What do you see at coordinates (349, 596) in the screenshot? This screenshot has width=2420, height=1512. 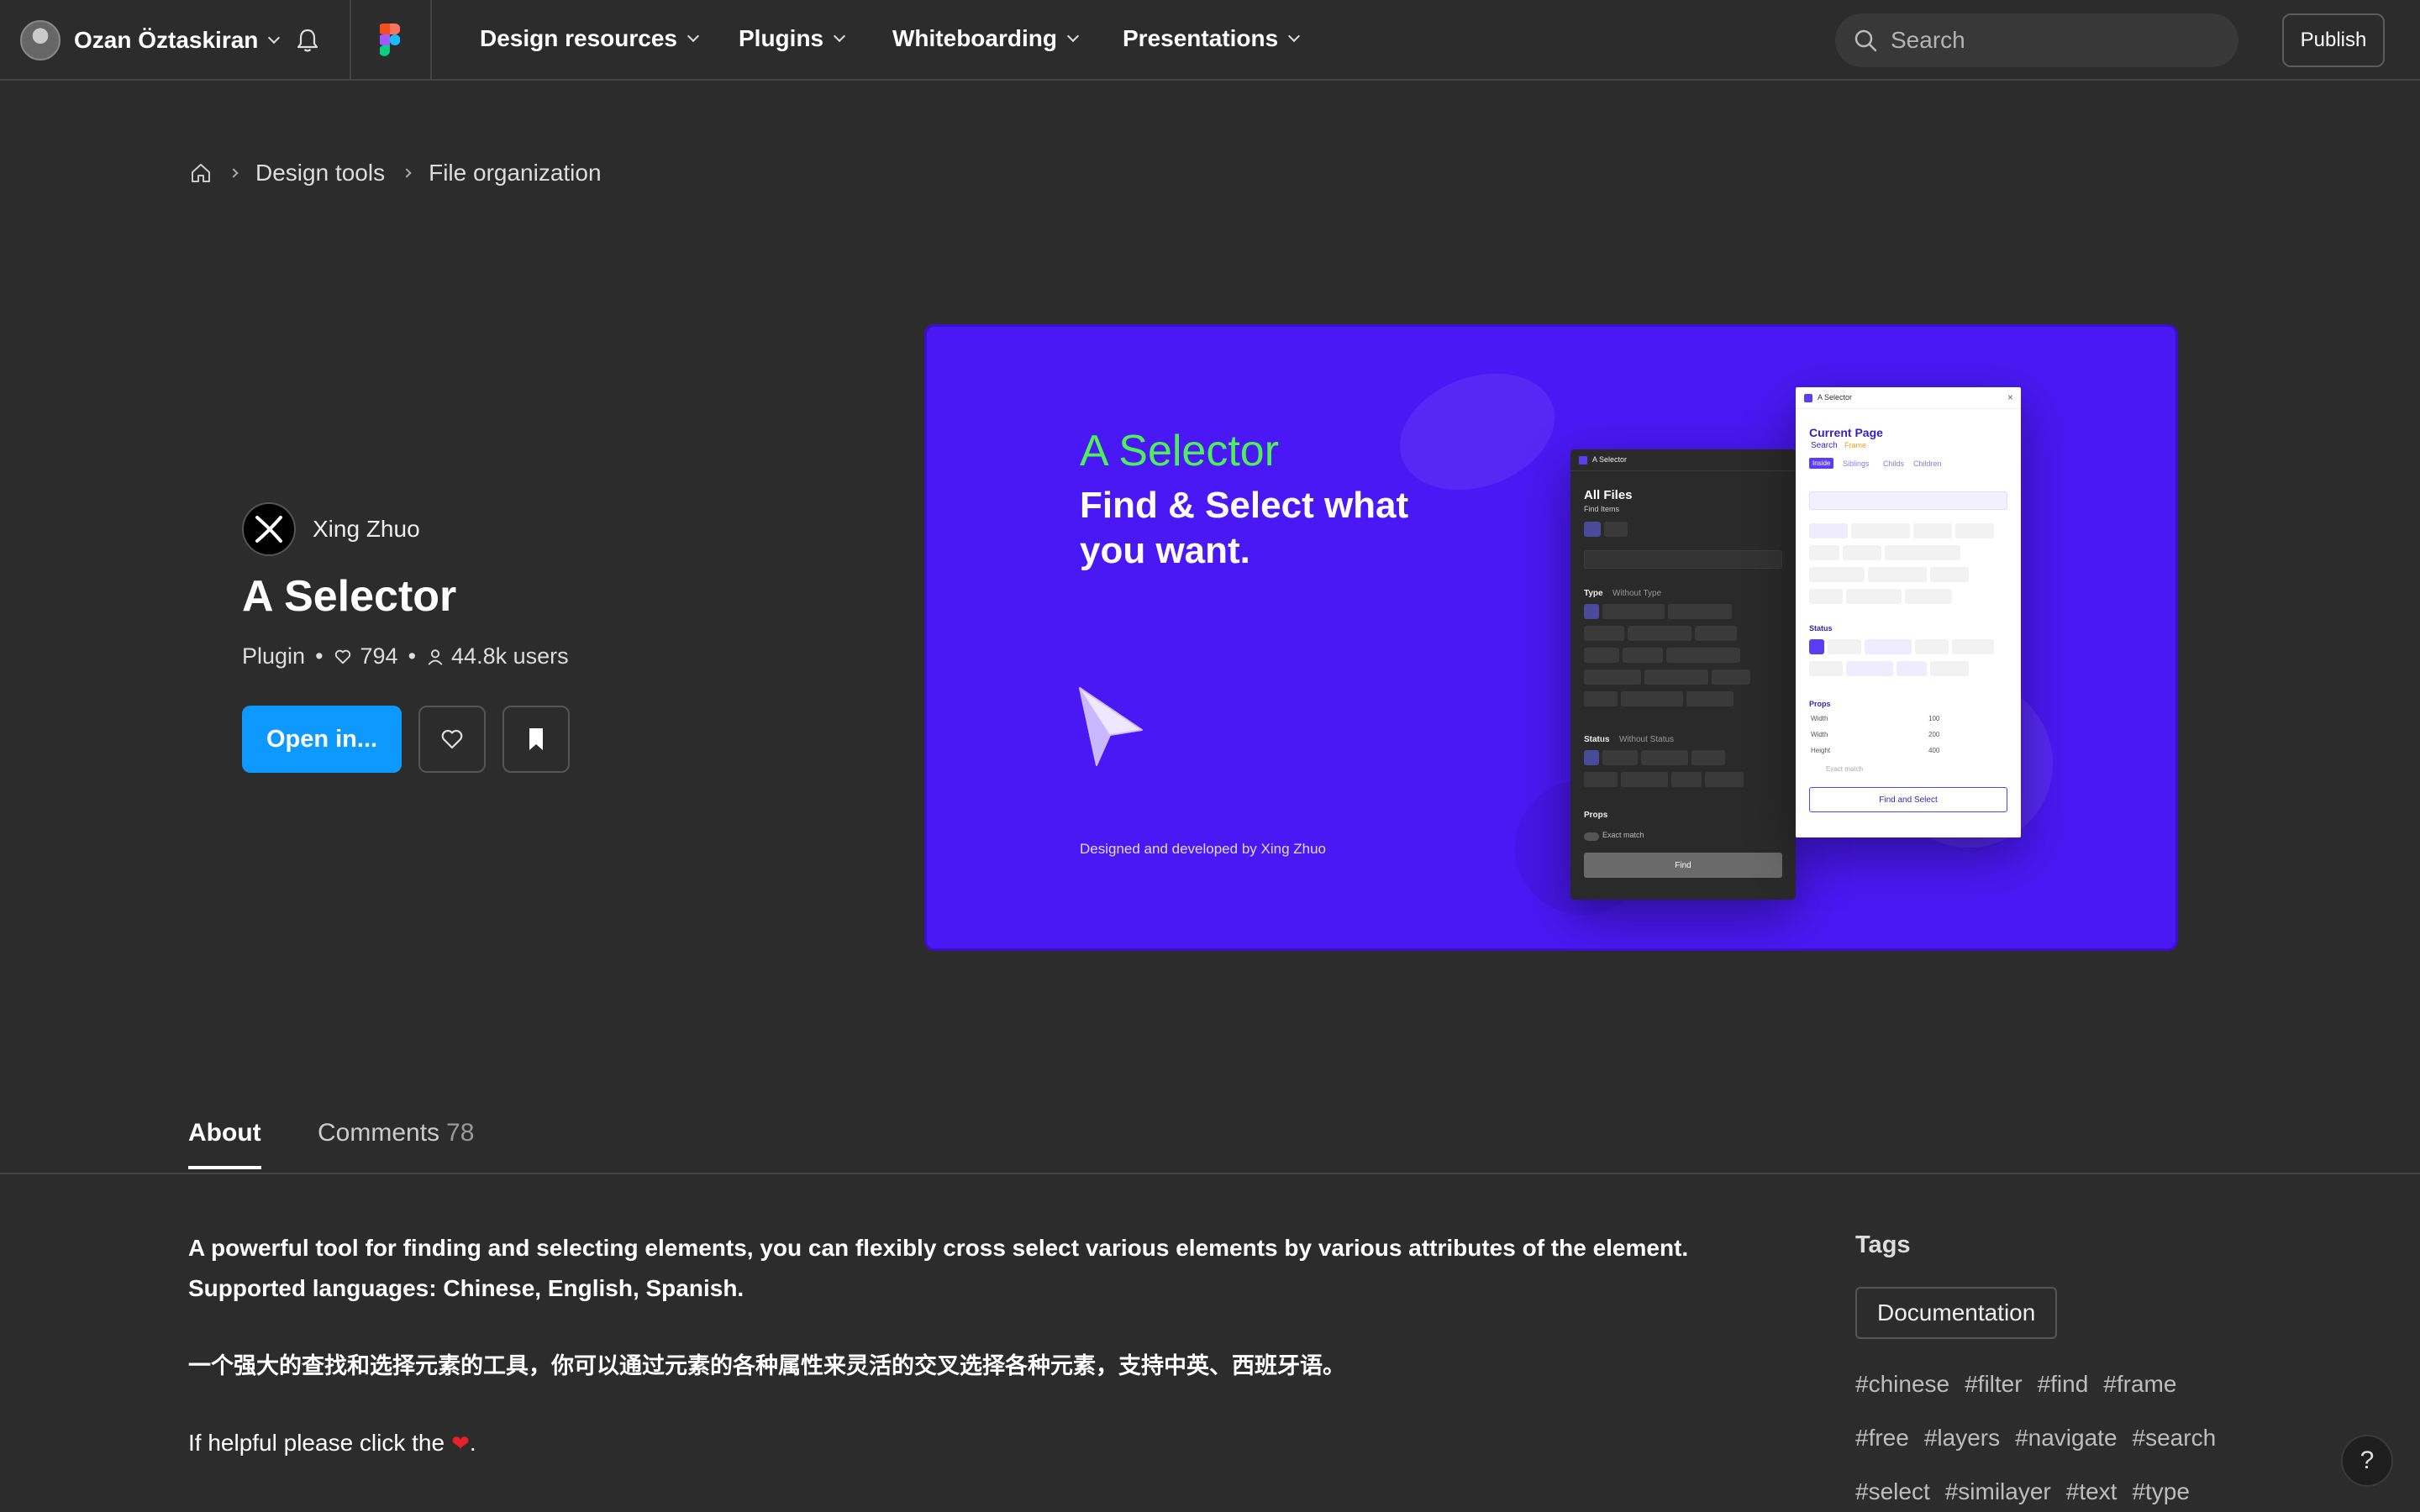 I see `plugin-title: A Selector` at bounding box center [349, 596].